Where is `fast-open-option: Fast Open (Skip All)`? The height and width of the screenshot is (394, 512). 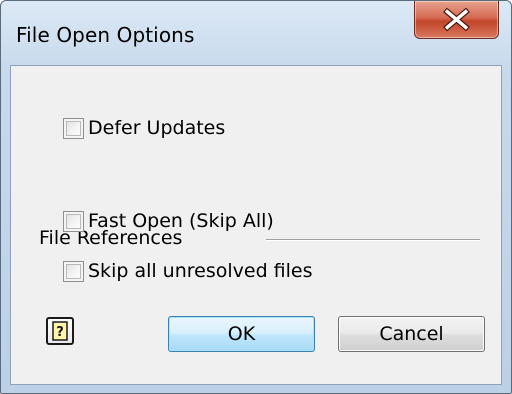
fast-open-option: Fast Open (Skip All) is located at coordinates (168, 221).